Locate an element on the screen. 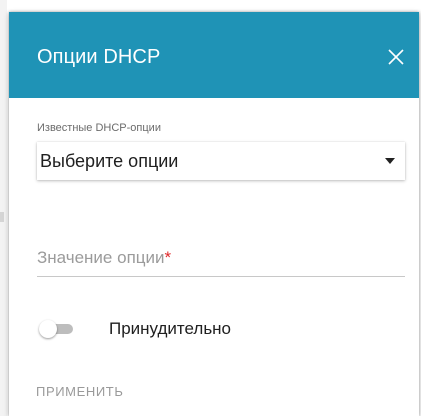  force-toggle-row: Принудительно is located at coordinates (189, 329).